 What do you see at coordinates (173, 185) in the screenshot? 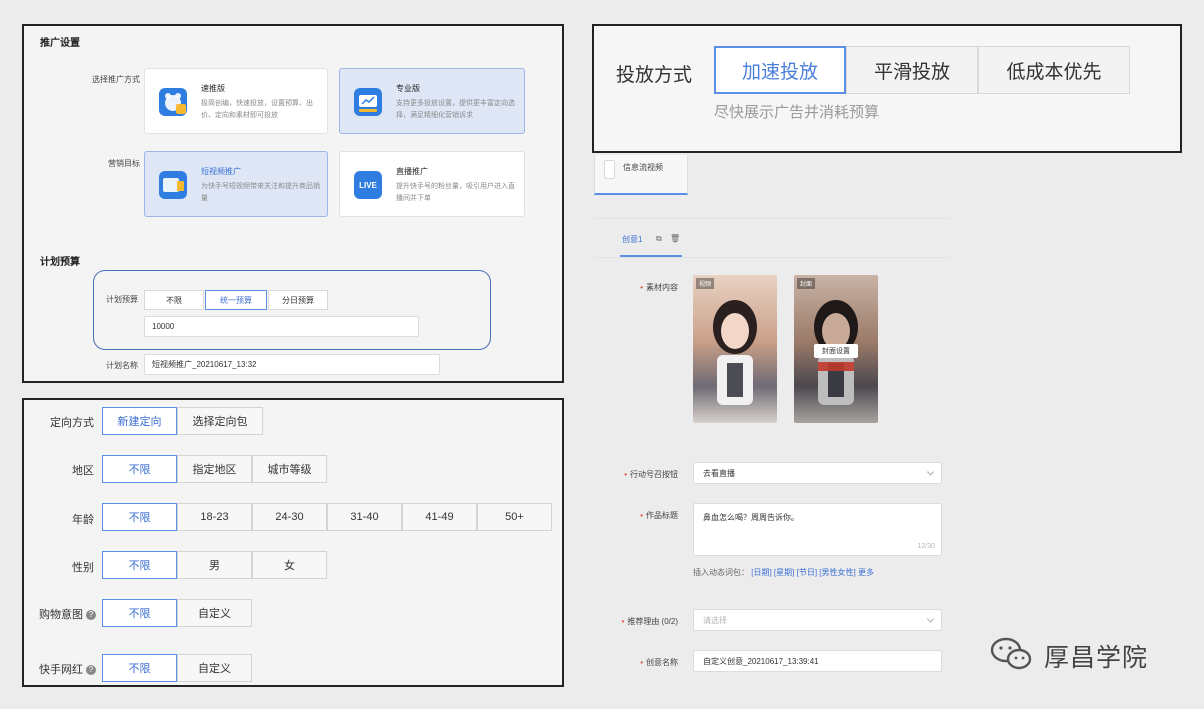
I see `video-icon` at bounding box center [173, 185].